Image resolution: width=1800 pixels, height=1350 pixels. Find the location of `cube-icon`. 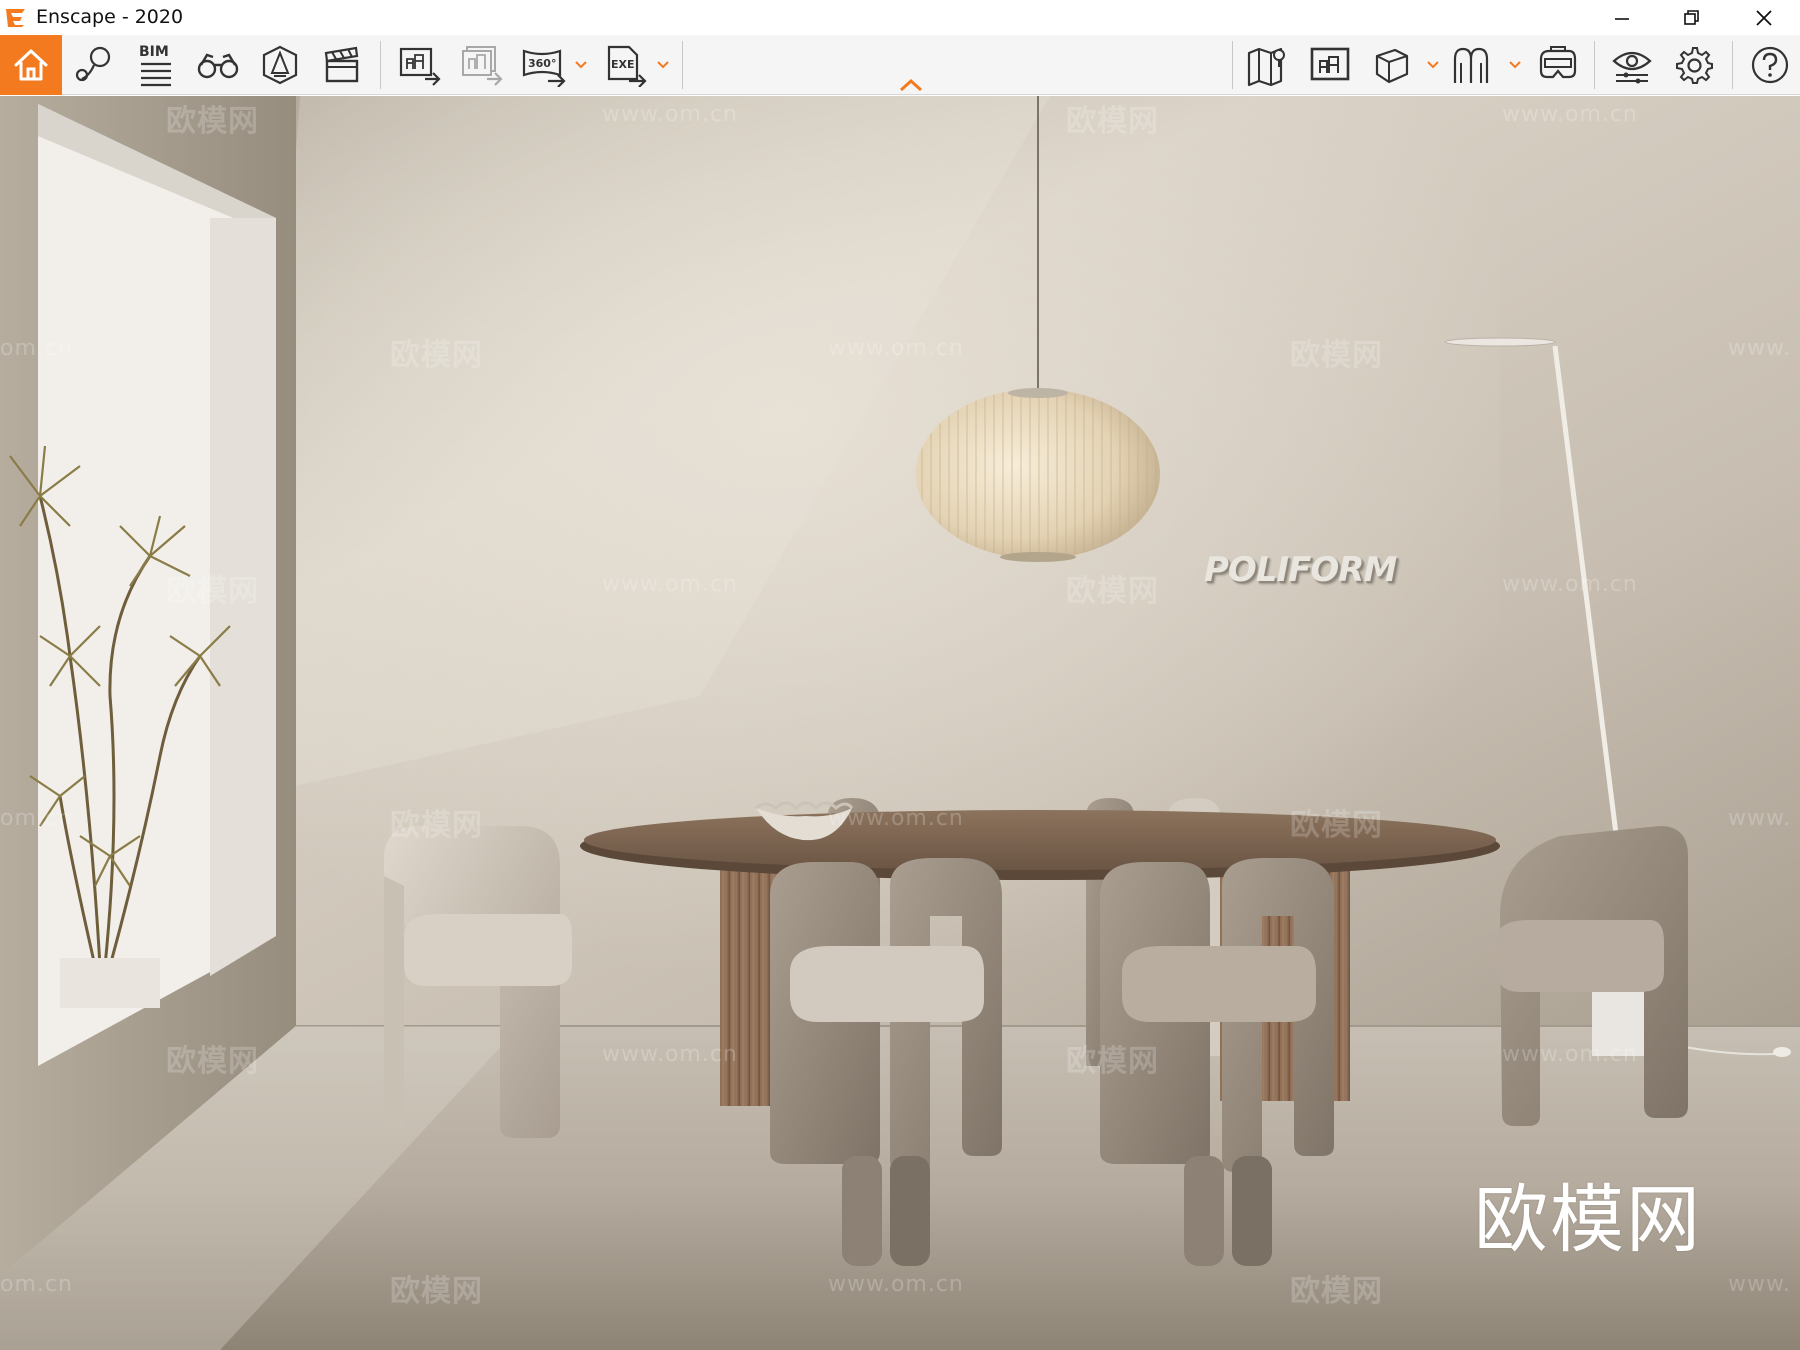

cube-icon is located at coordinates (1392, 66).